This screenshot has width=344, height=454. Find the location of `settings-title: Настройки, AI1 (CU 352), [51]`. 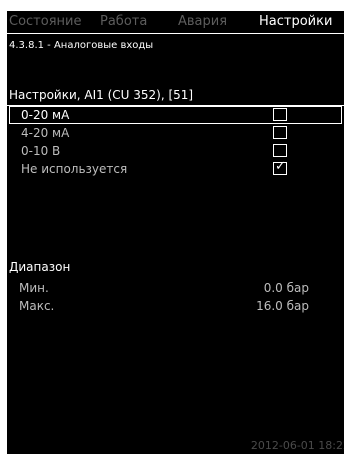

settings-title: Настройки, AI1 (CU 352), [51] is located at coordinates (101, 95).